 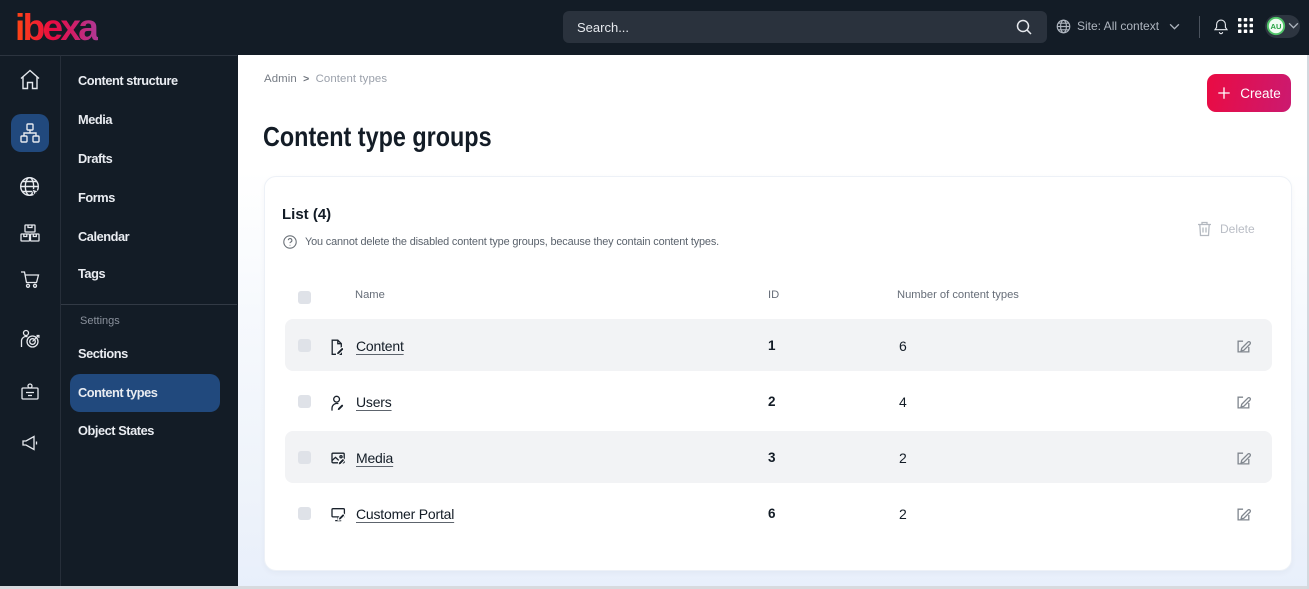 What do you see at coordinates (1276, 26) in the screenshot?
I see `svg-text: AU` at bounding box center [1276, 26].